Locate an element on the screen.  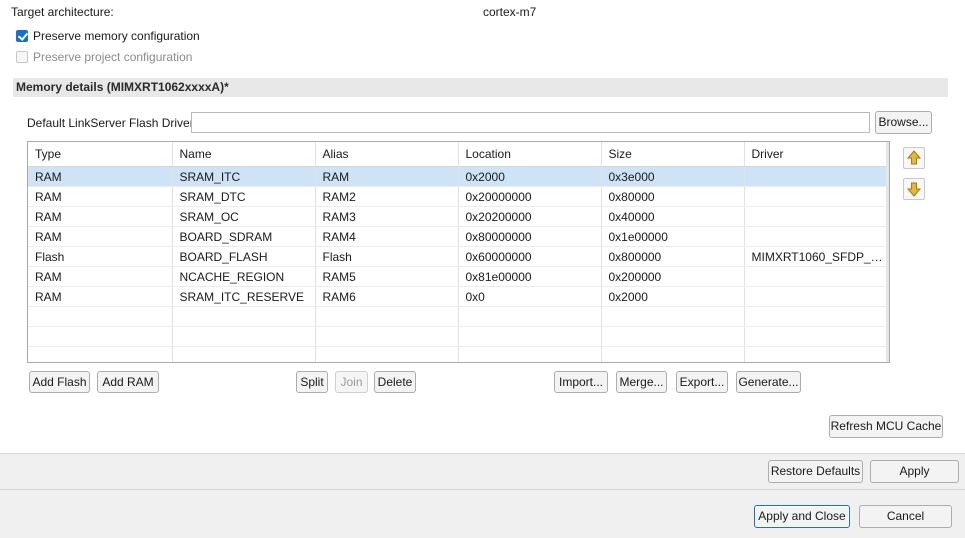
cell-size: 0x200000 is located at coordinates (673, 276).